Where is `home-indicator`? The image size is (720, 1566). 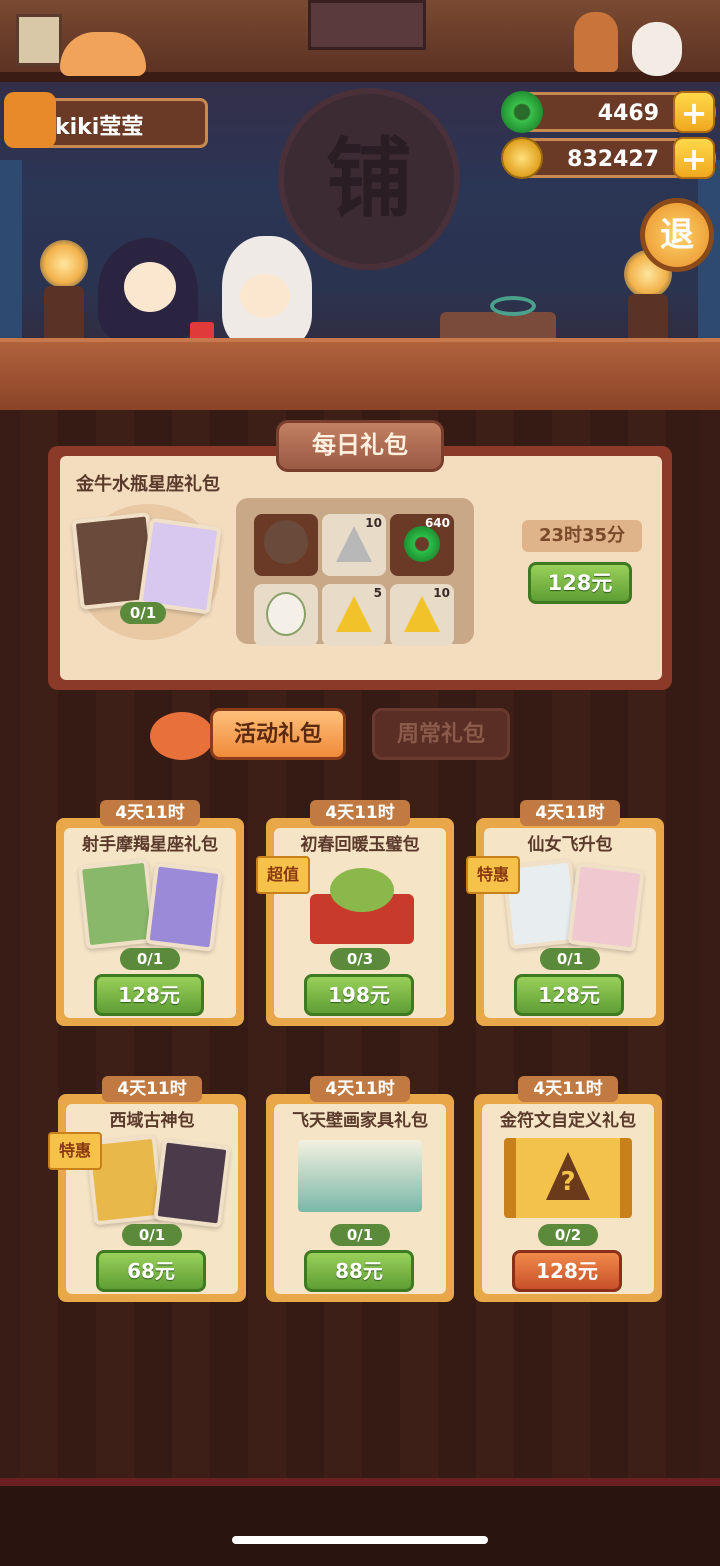
home-indicator is located at coordinates (360, 1540).